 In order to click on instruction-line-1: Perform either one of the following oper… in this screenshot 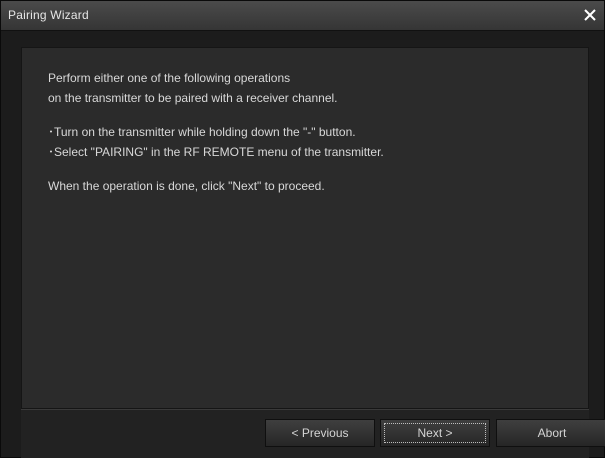, I will do `click(169, 78)`.